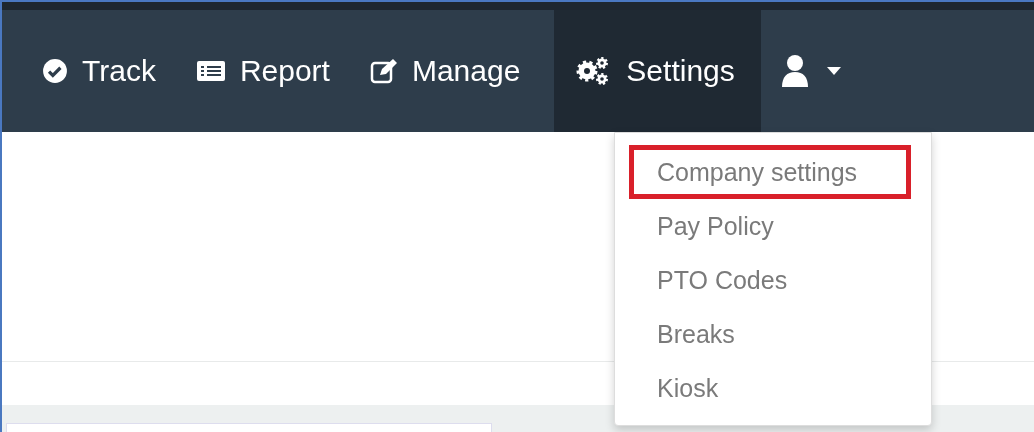 The image size is (1034, 432). What do you see at coordinates (794, 71) in the screenshot?
I see `user-icon` at bounding box center [794, 71].